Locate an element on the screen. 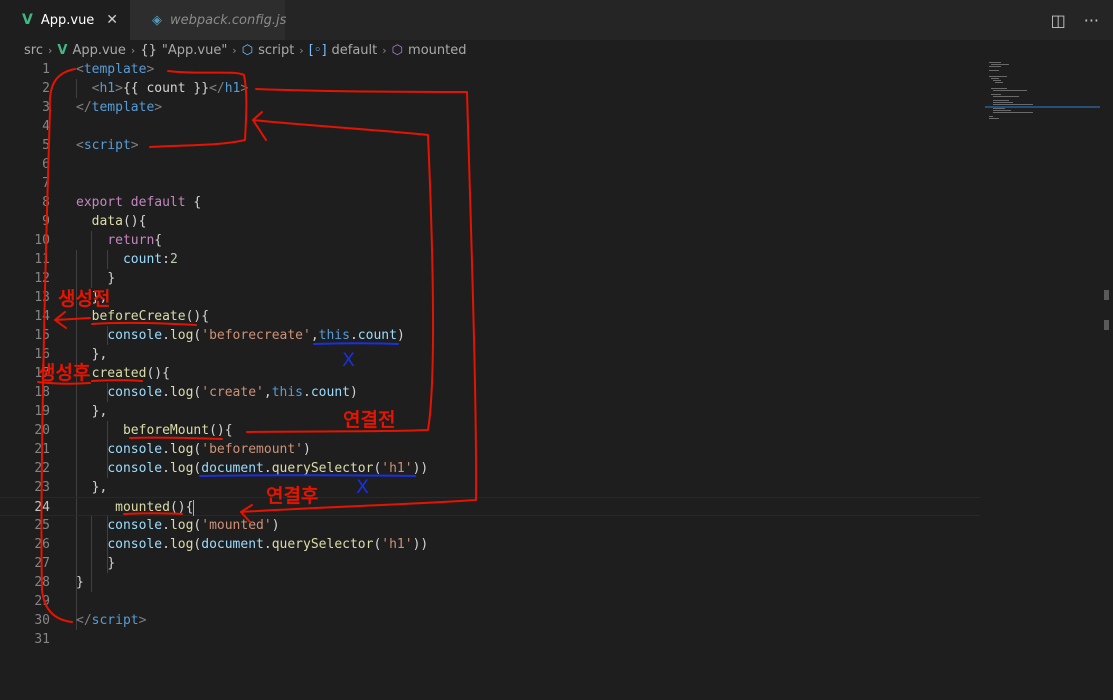 The height and width of the screenshot is (700, 1113). line-number: 27 is located at coordinates (42, 563).